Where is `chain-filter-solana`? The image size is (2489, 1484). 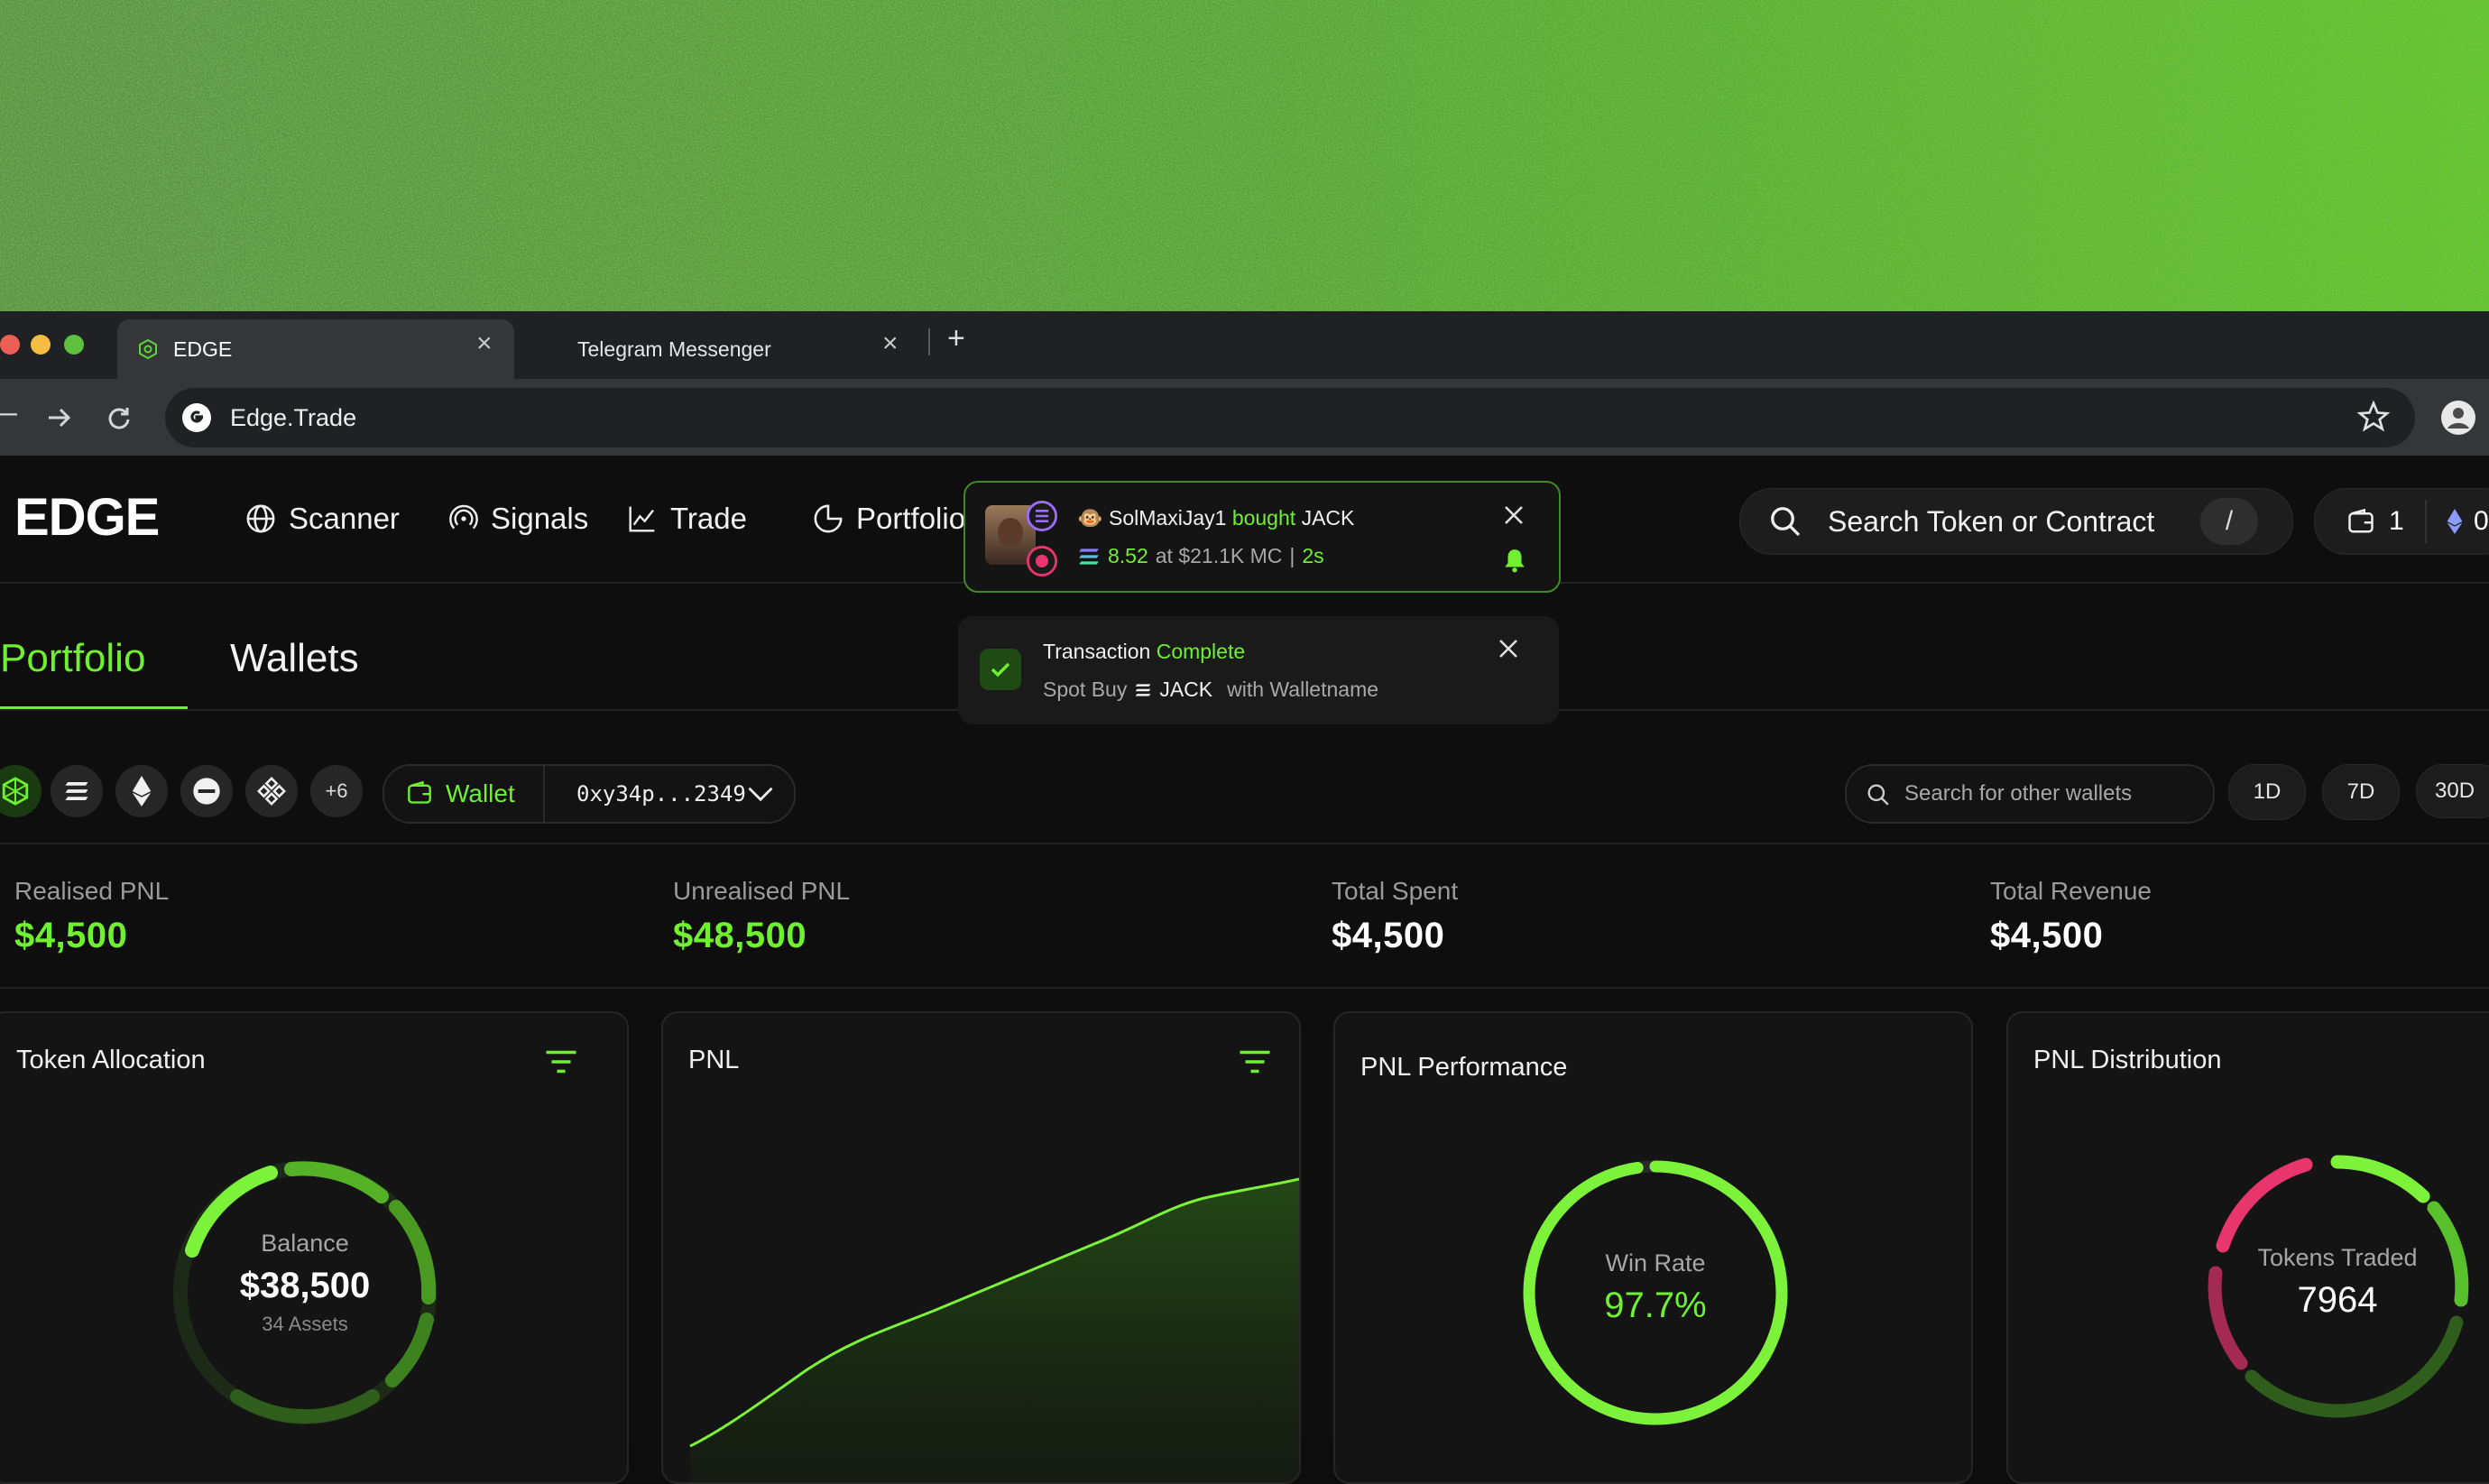 chain-filter-solana is located at coordinates (77, 791).